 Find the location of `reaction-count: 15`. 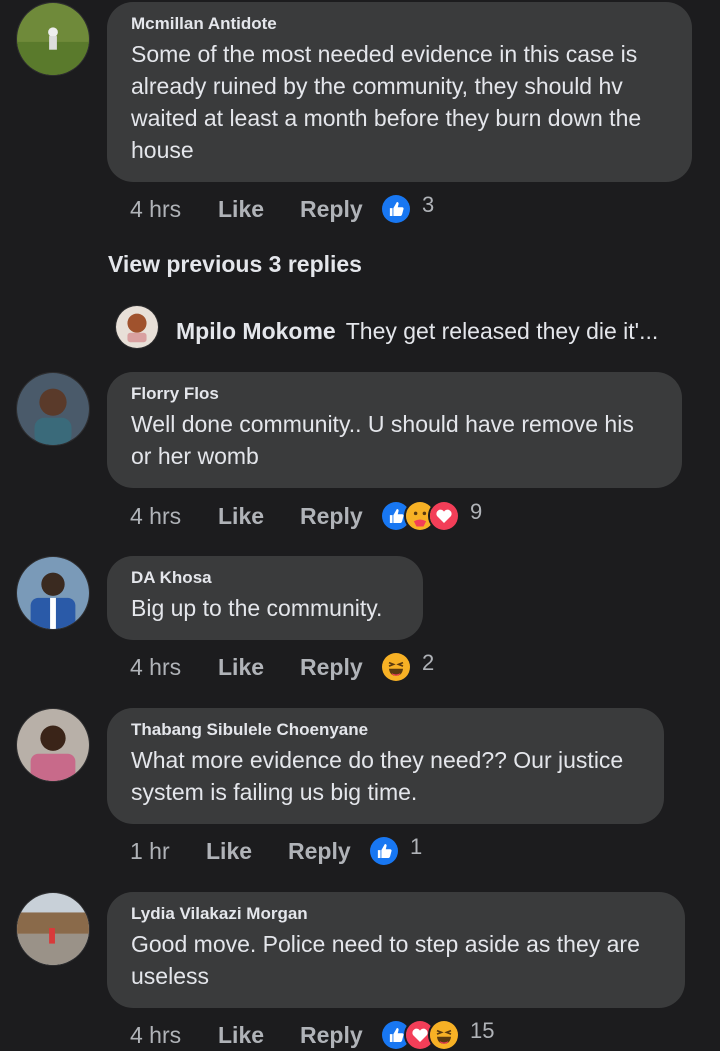

reaction-count: 15 is located at coordinates (482, 1030).